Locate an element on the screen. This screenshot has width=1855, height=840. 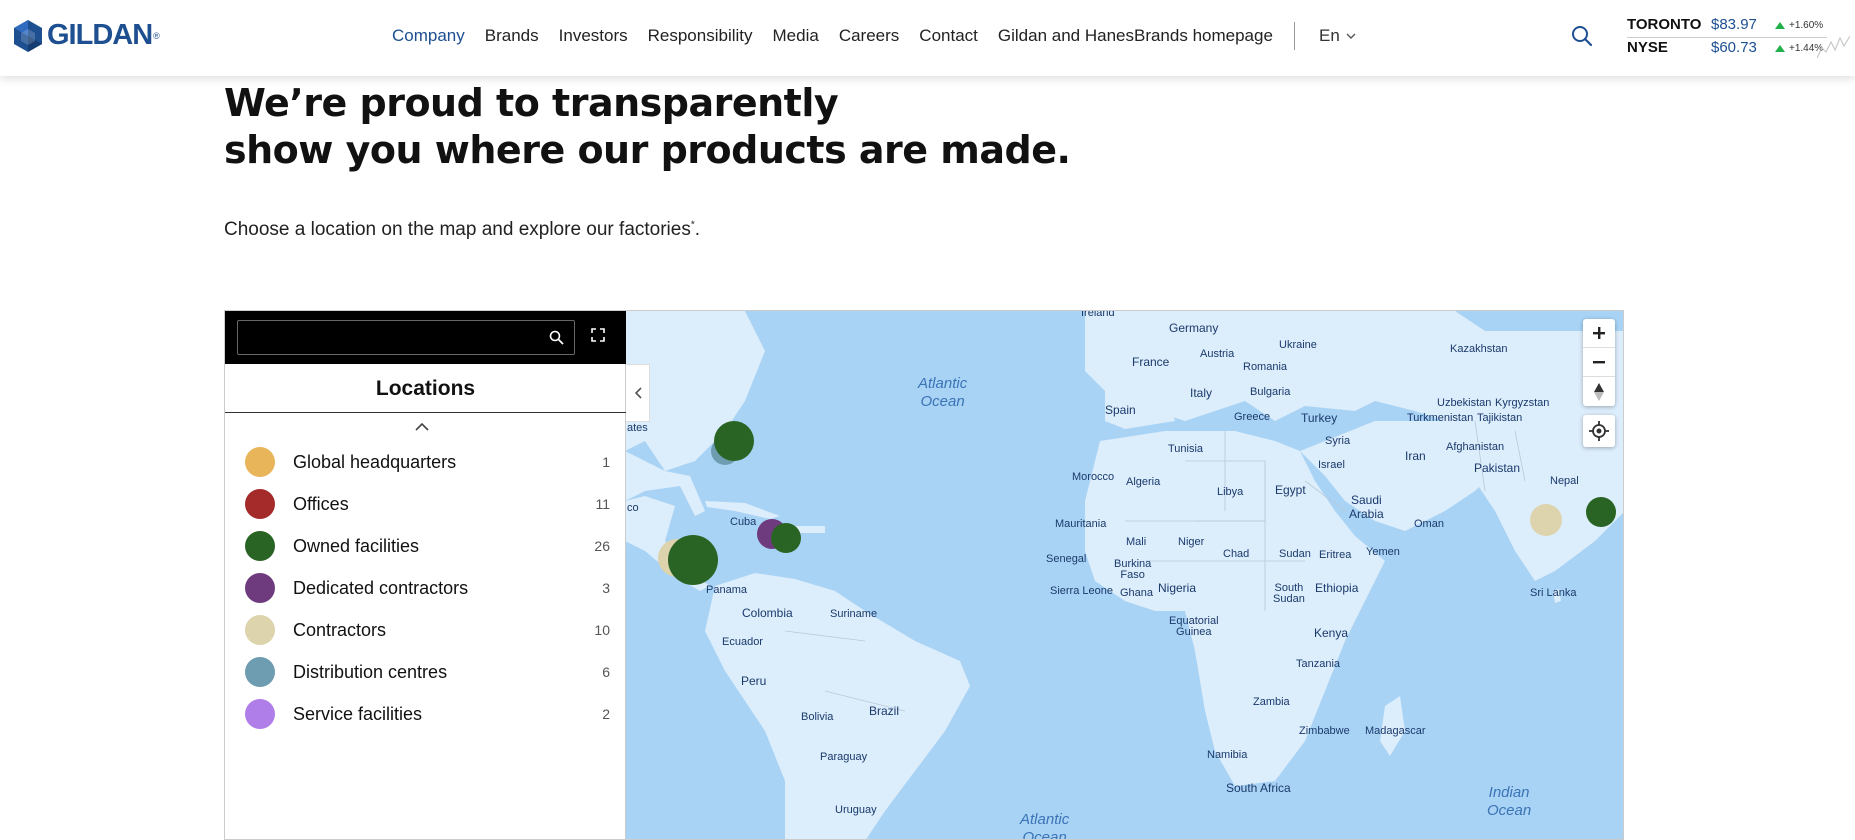
map-label-sri-lanka: Sri Lanka is located at coordinates (1553, 593).